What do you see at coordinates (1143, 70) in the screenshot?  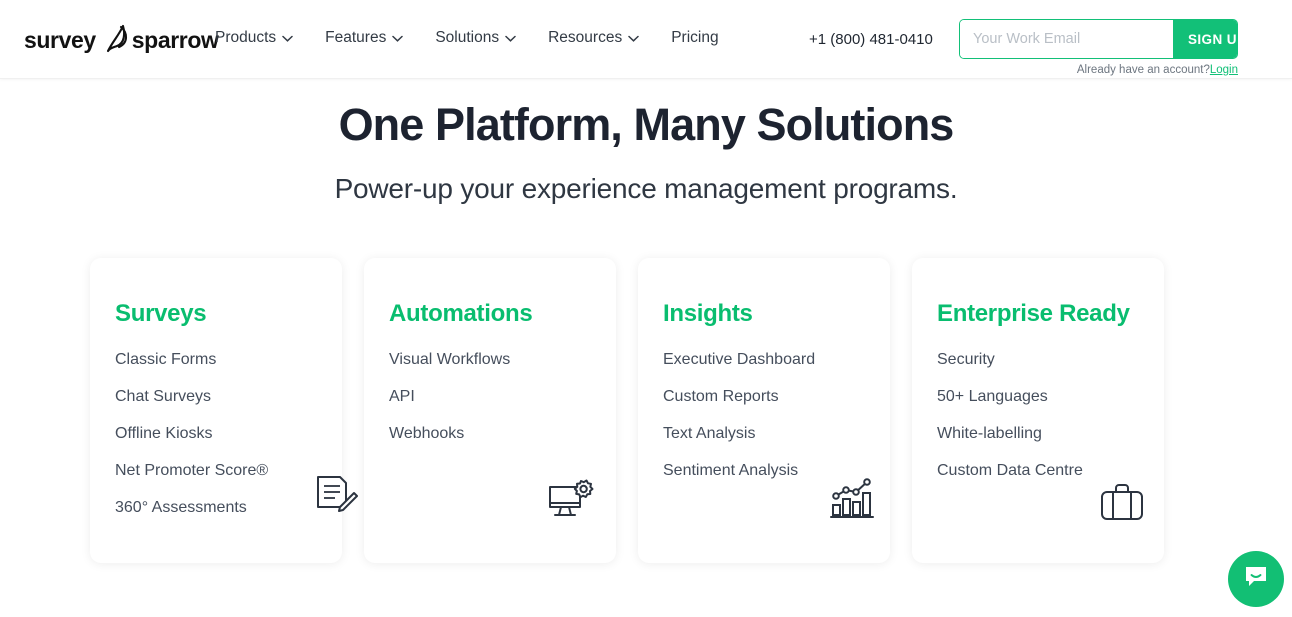 I see `account-prompt-text: Already have an account?` at bounding box center [1143, 70].